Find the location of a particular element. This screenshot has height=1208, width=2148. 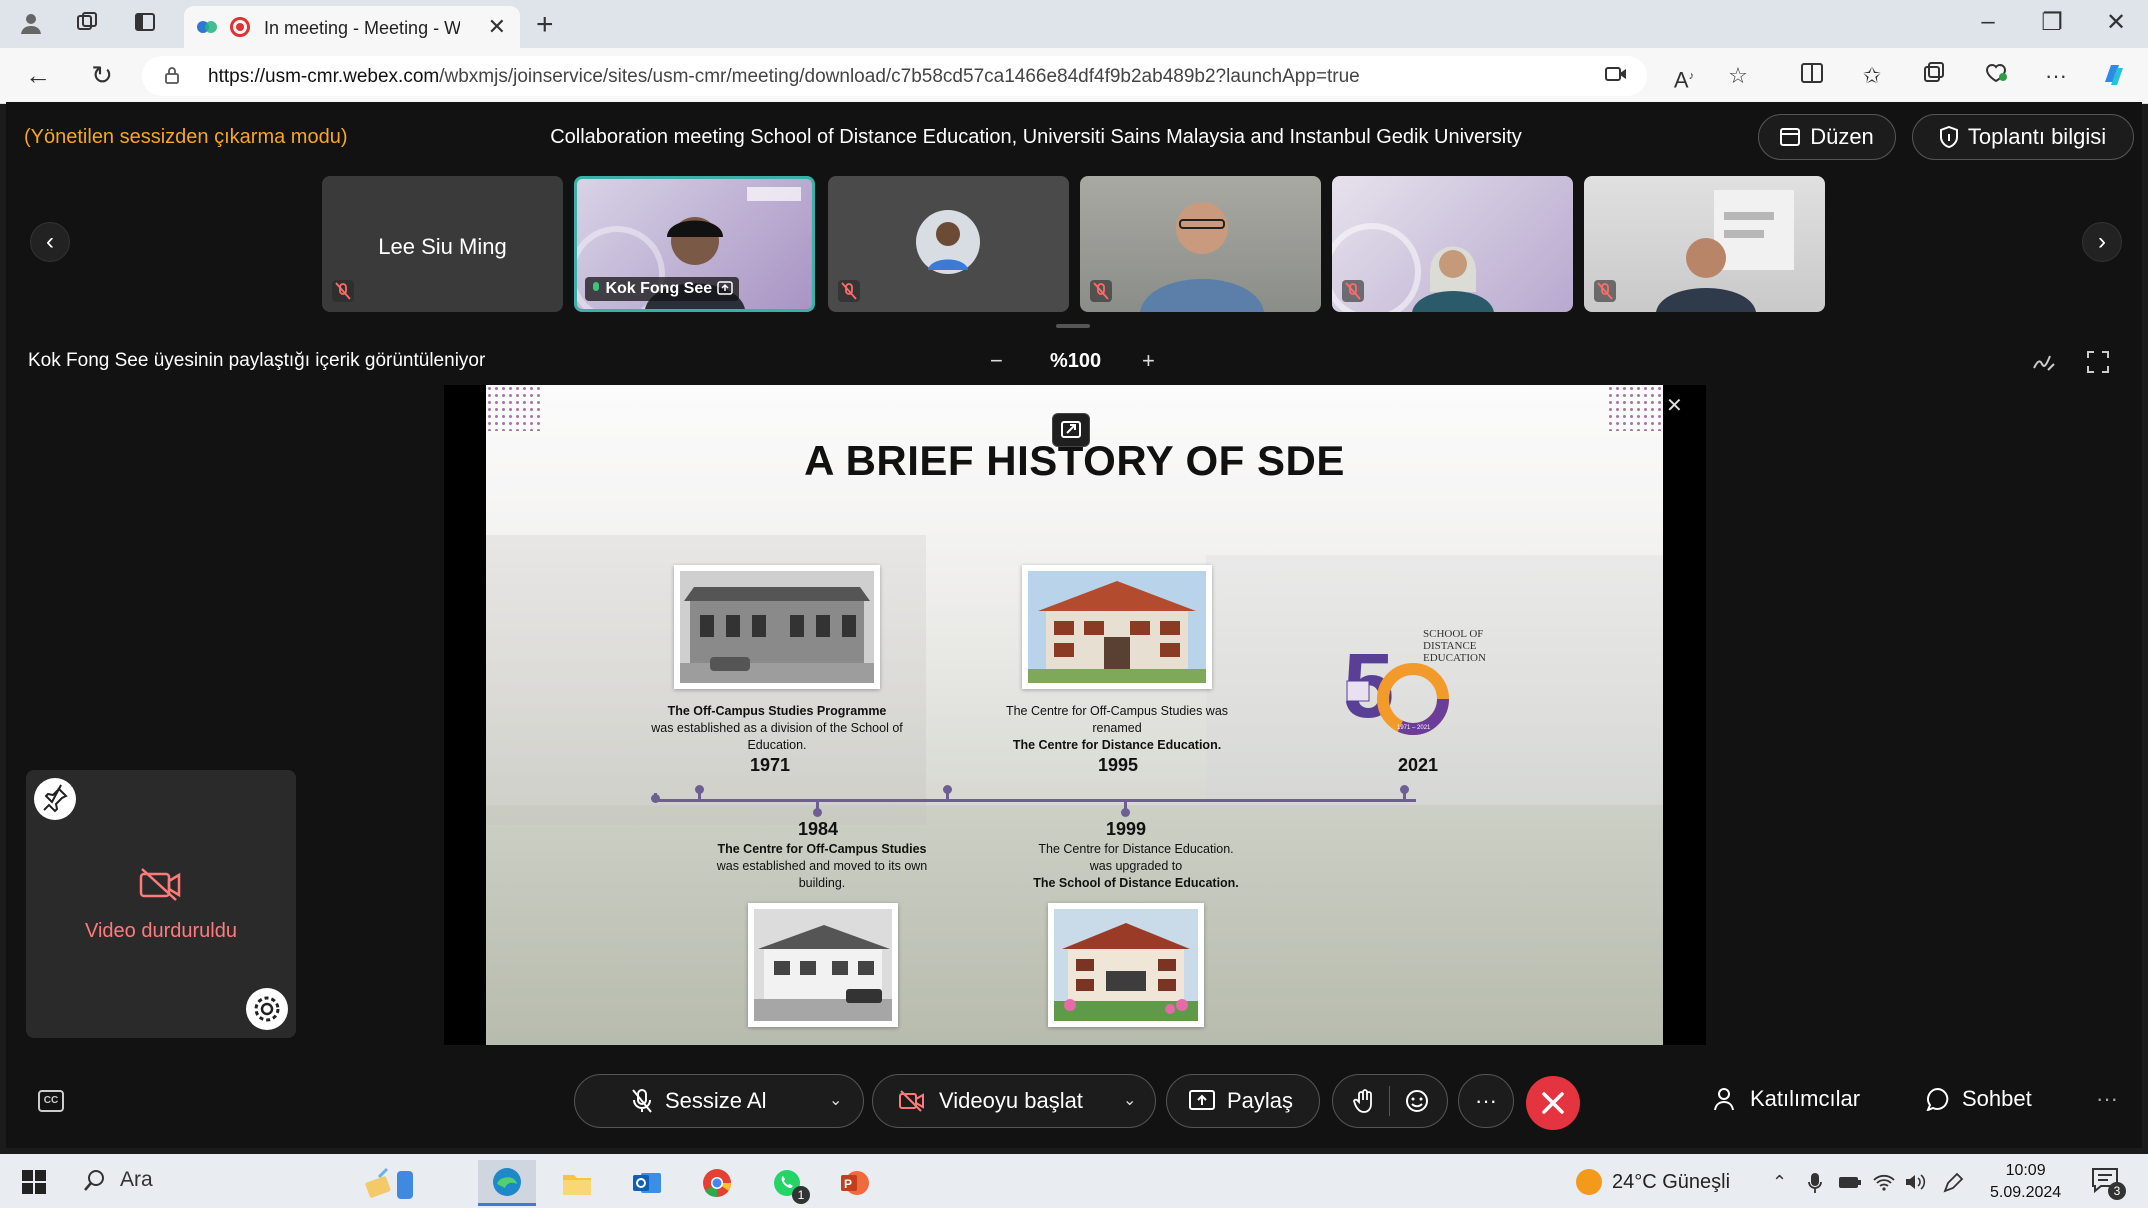

read-aloud-icon: A♪ is located at coordinates (1684, 76).